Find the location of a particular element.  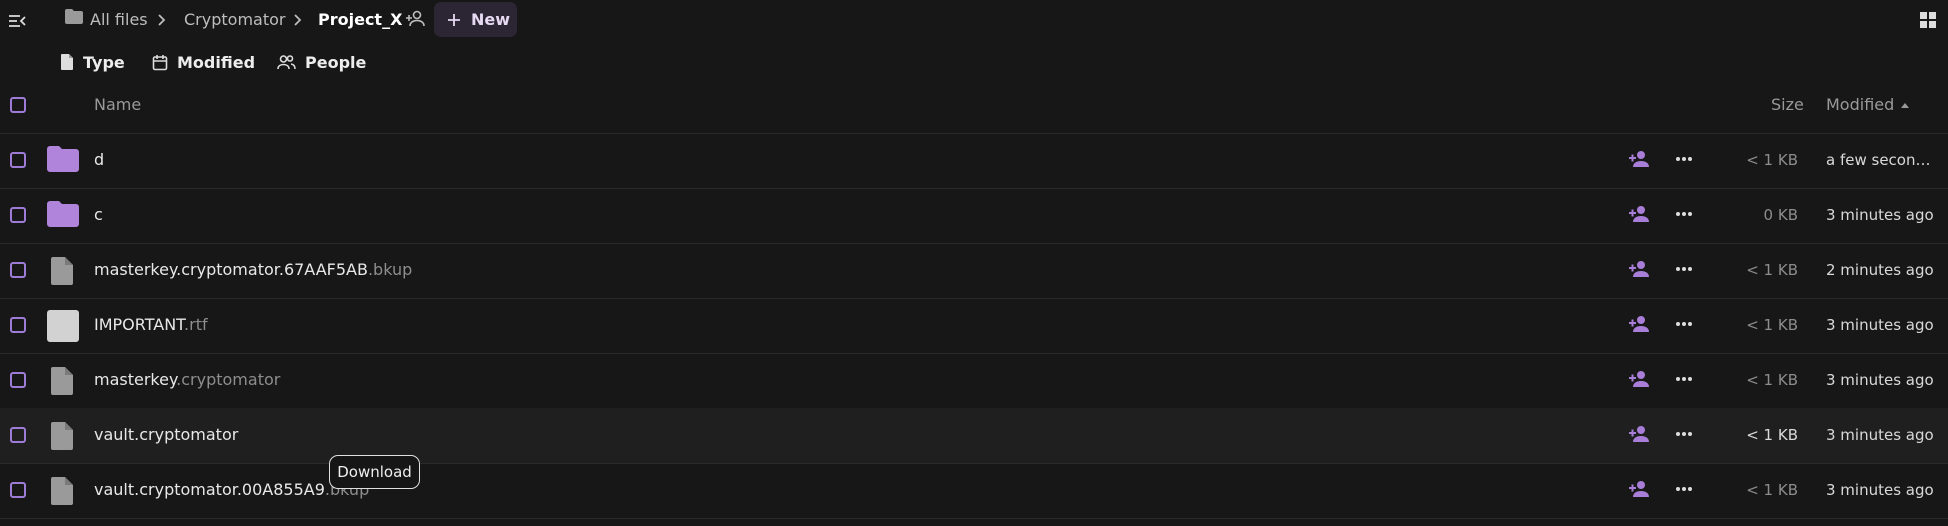

file-name: masterkey.cryptomator.67AAF5AB.bkup is located at coordinates (253, 270).